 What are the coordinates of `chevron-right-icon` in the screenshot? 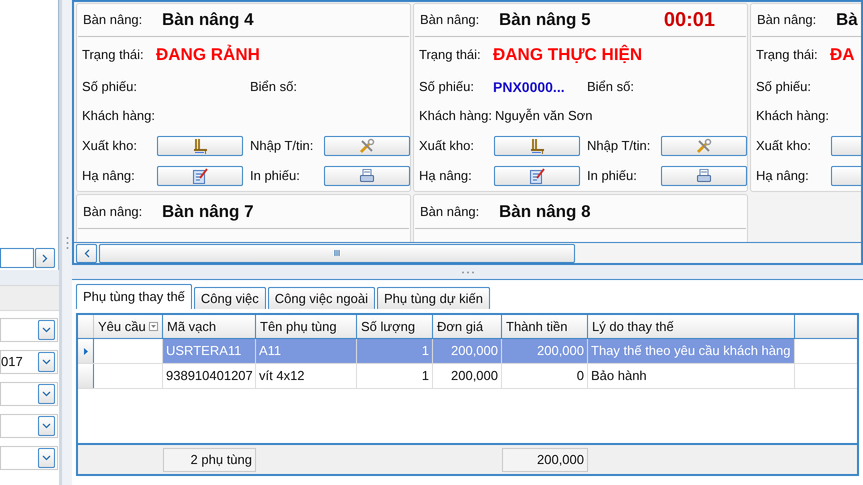 It's located at (45, 258).